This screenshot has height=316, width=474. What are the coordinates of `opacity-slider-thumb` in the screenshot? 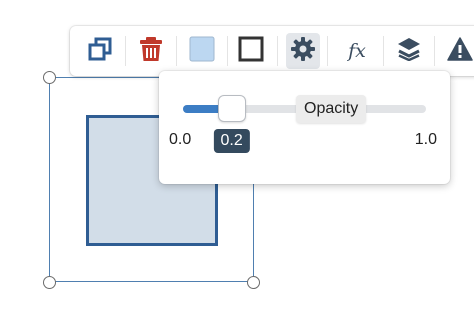 It's located at (231, 108).